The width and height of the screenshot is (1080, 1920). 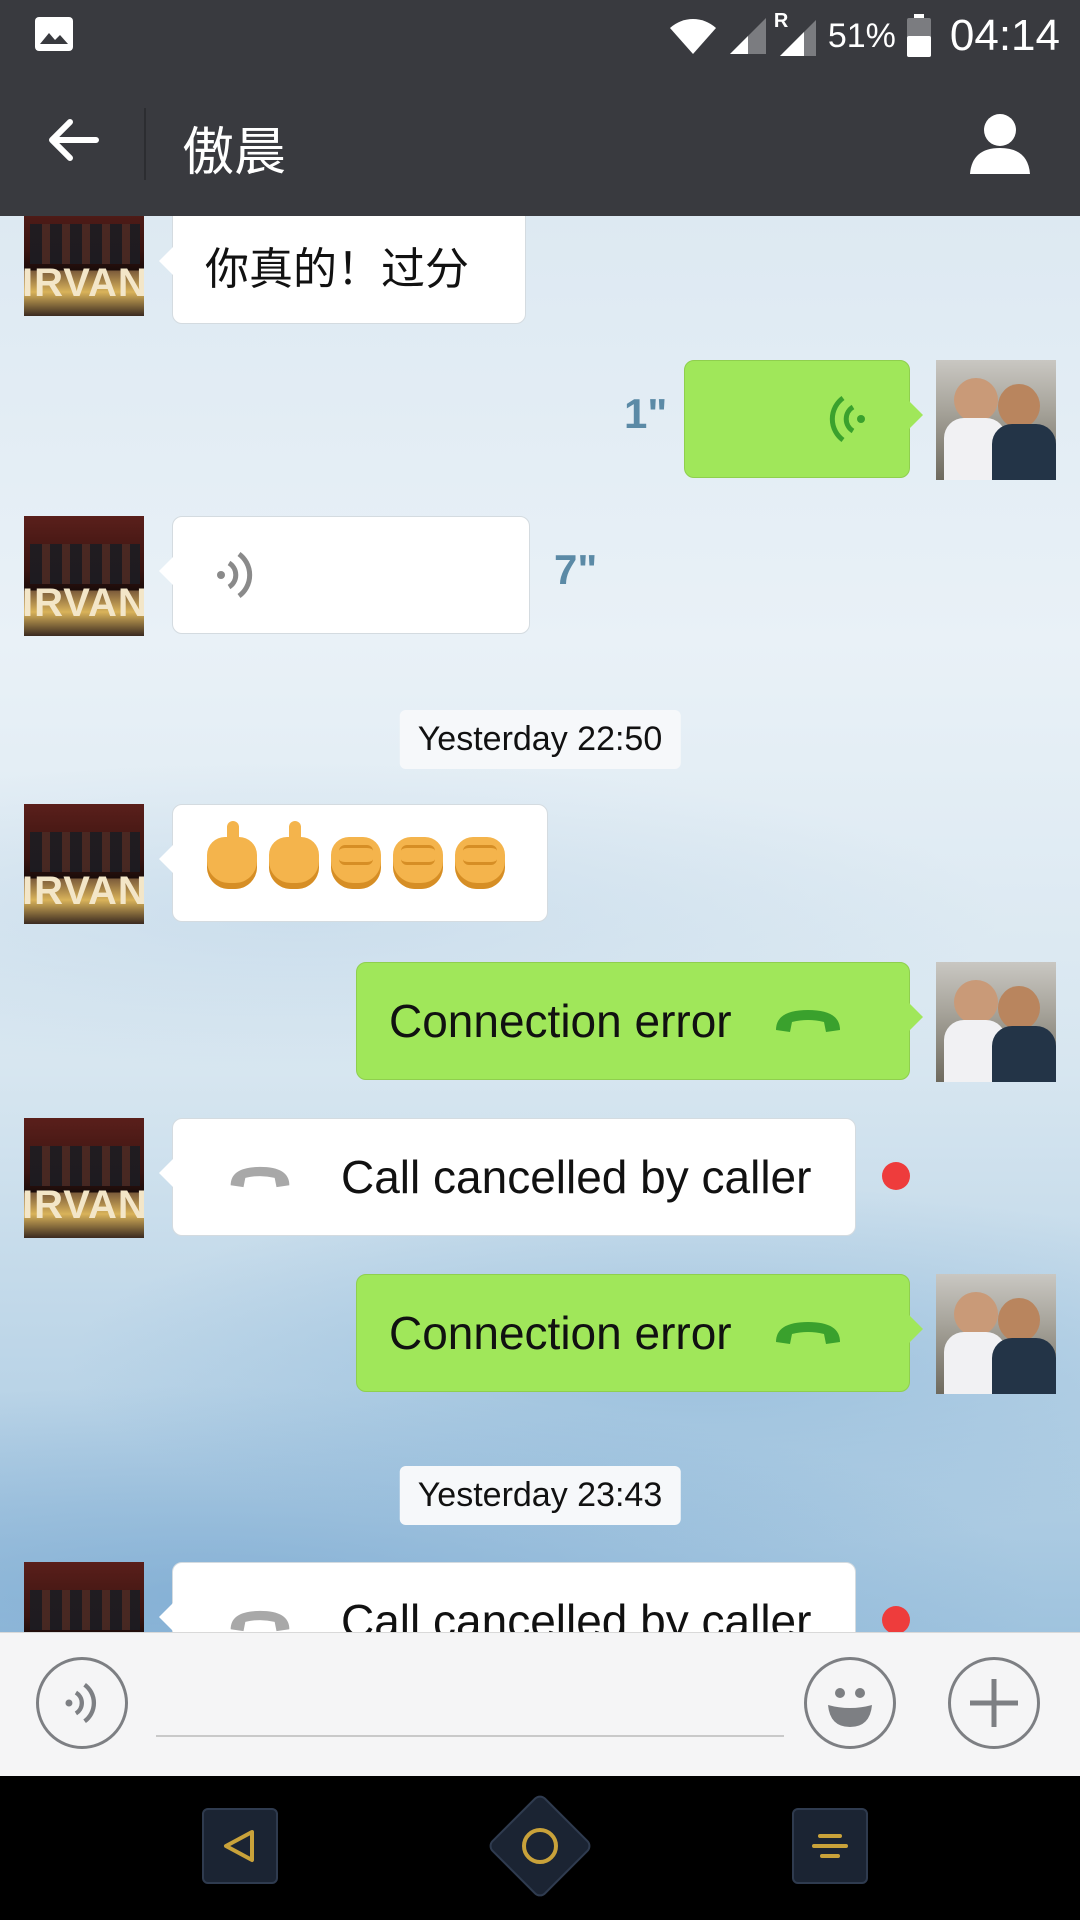 I want to click on status-bar: R 51% 04:14, so click(x=540, y=36).